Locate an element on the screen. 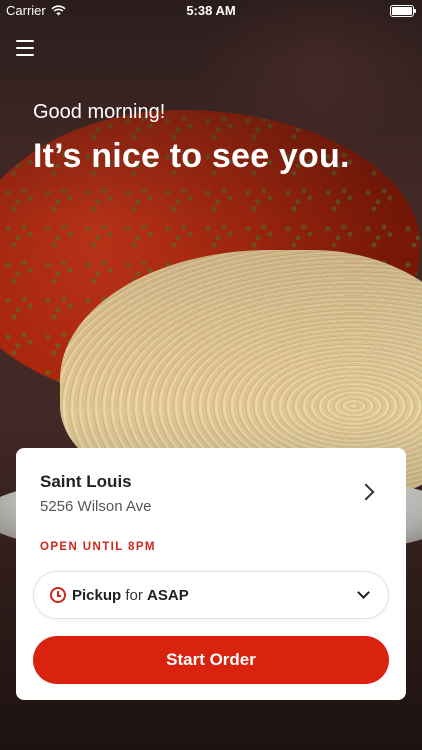 The image size is (422, 750). battery-fill is located at coordinates (402, 11).